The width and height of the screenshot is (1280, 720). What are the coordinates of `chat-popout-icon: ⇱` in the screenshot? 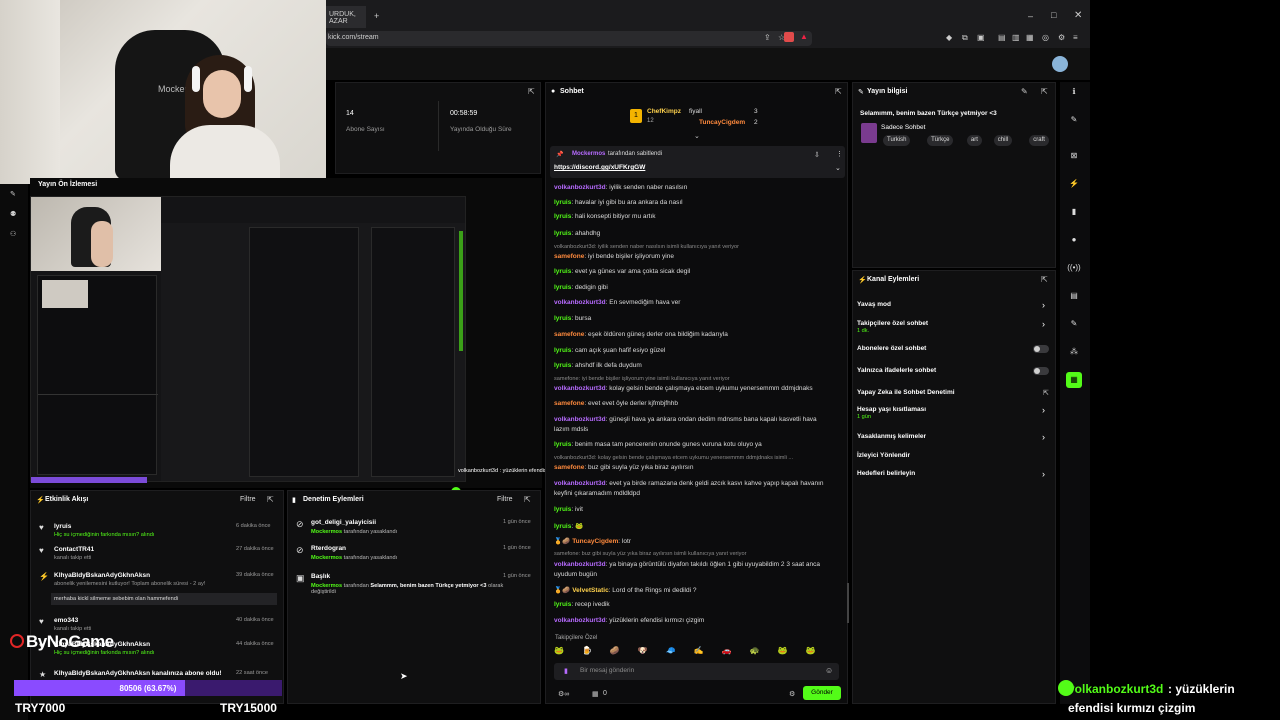 It's located at (838, 91).